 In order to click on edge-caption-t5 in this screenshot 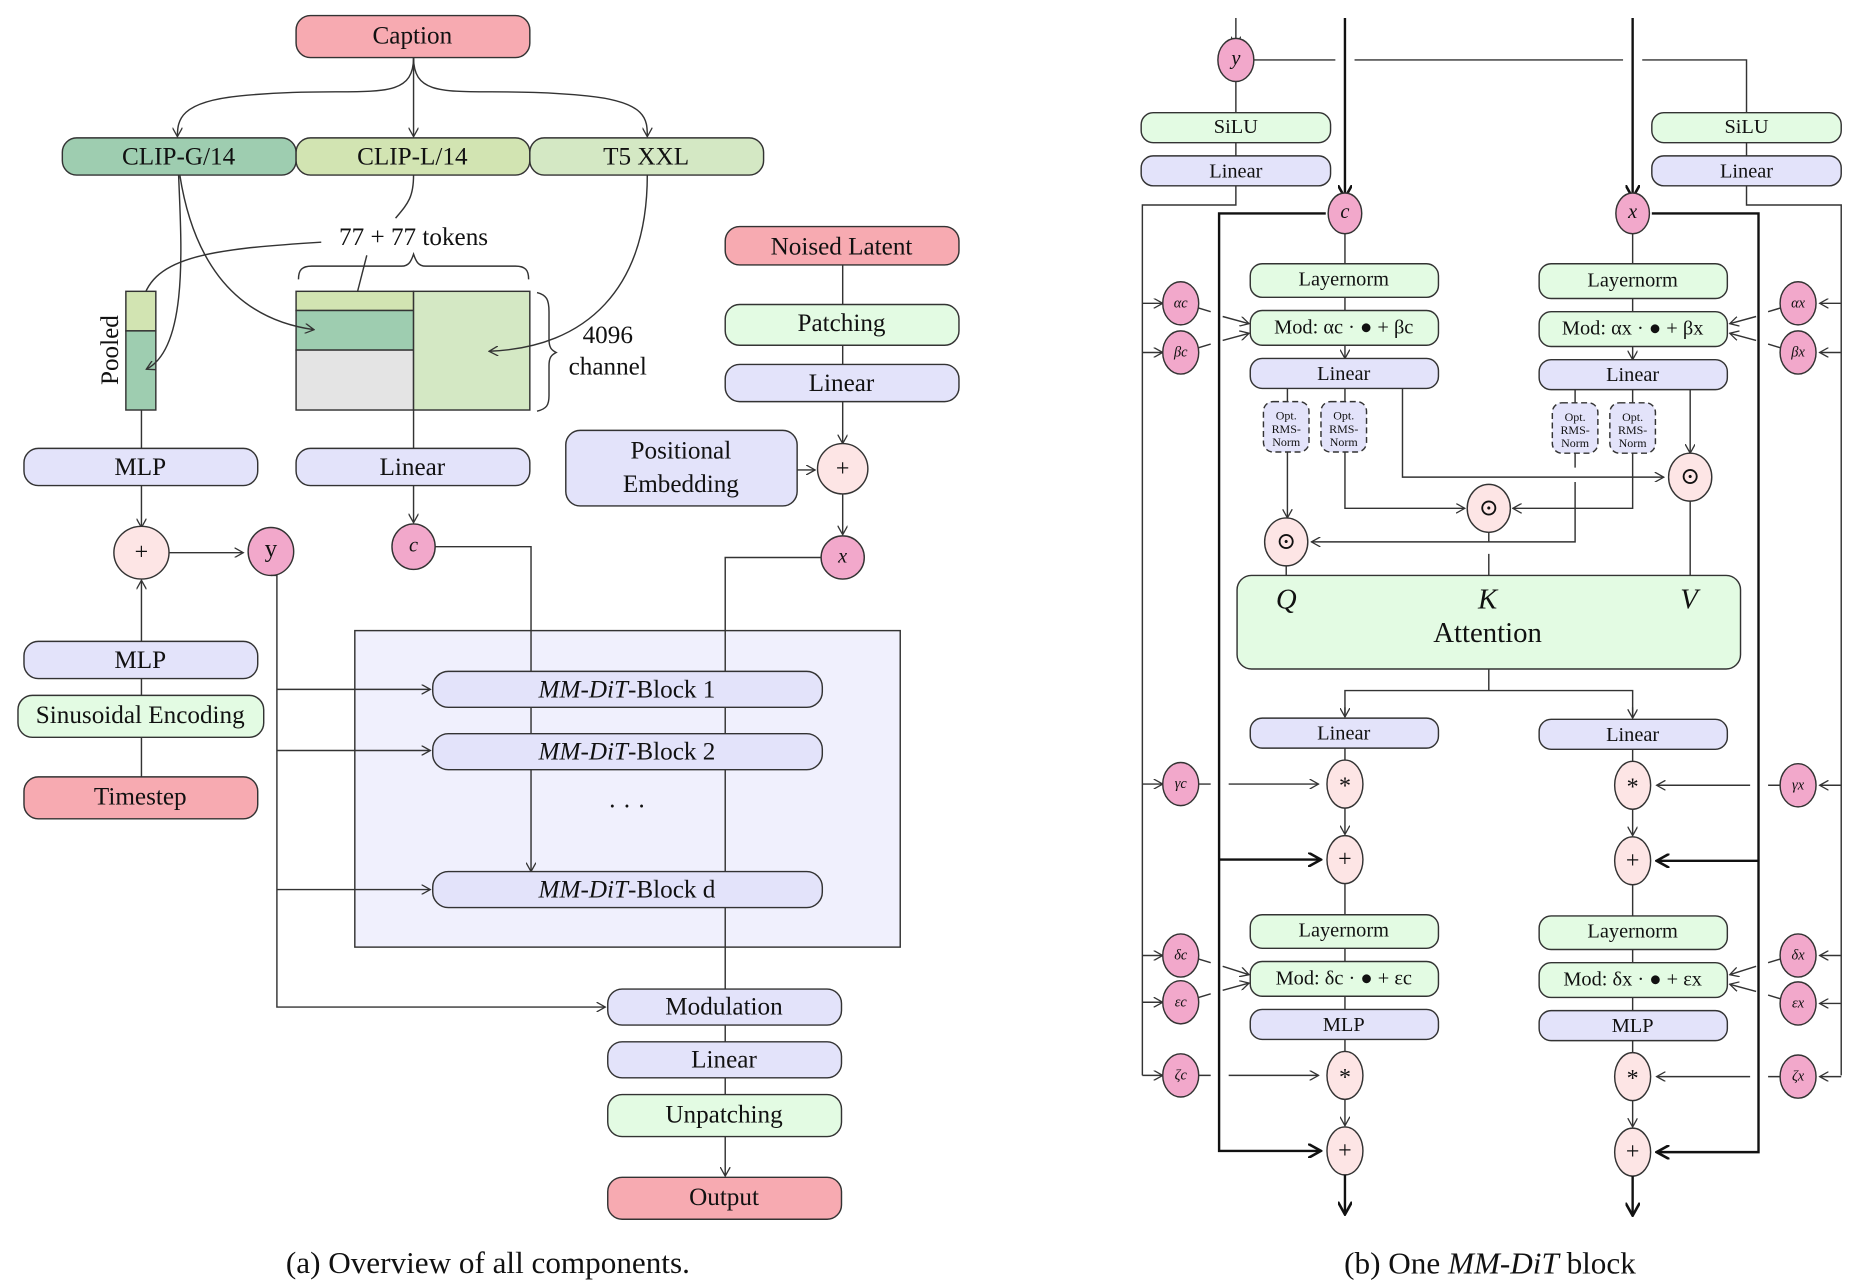, I will do `click(530, 97)`.